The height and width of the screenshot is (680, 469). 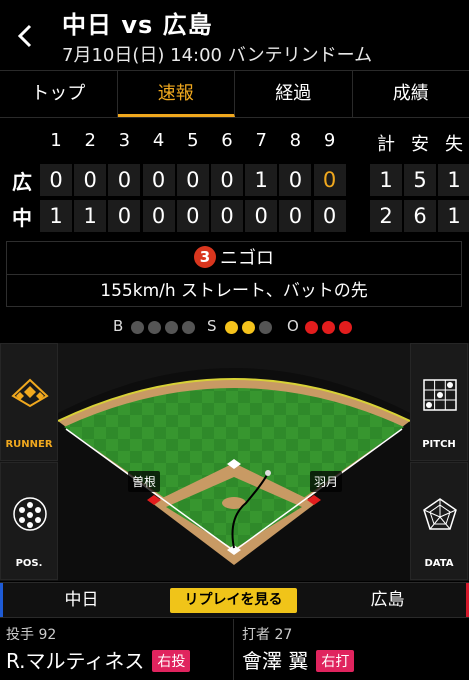 What do you see at coordinates (234, 35) in the screenshot?
I see `header: 中日 vs 広島 7月10日(日) 14:00 バンテリンドーム` at bounding box center [234, 35].